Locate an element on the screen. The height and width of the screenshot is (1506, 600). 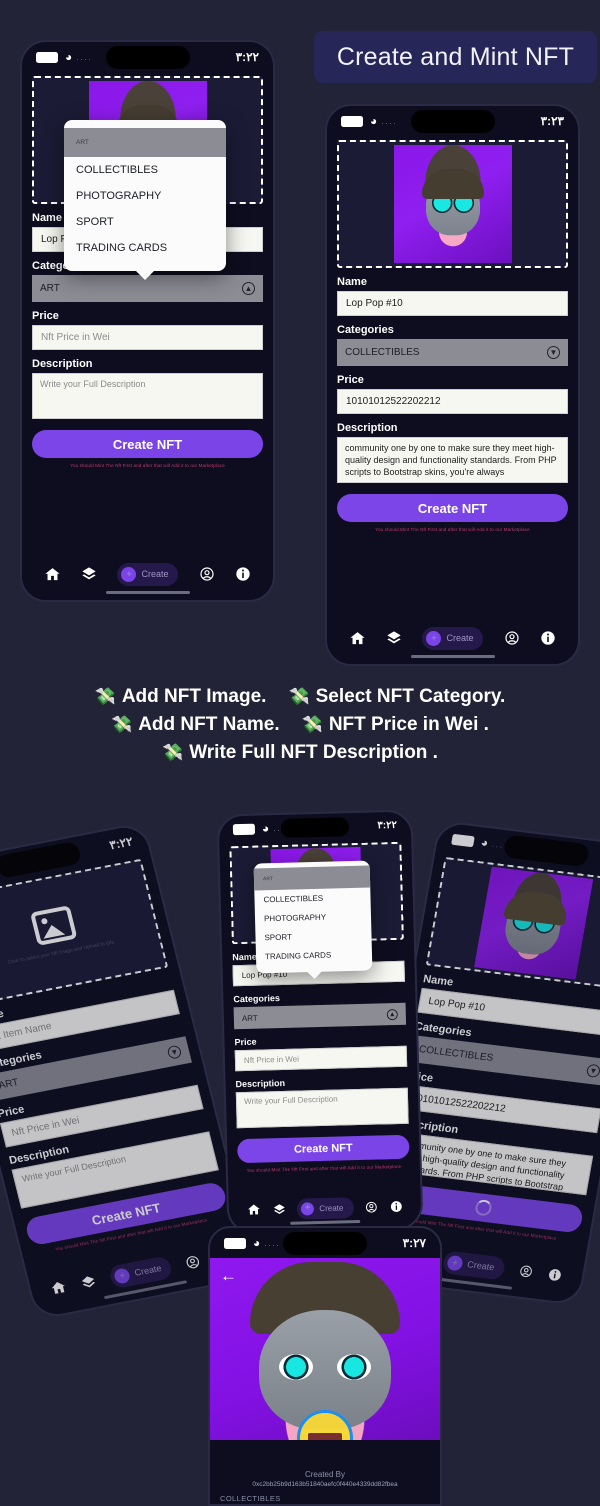
description-placeholder: Write your Full Description is located at coordinates (290, 1100).